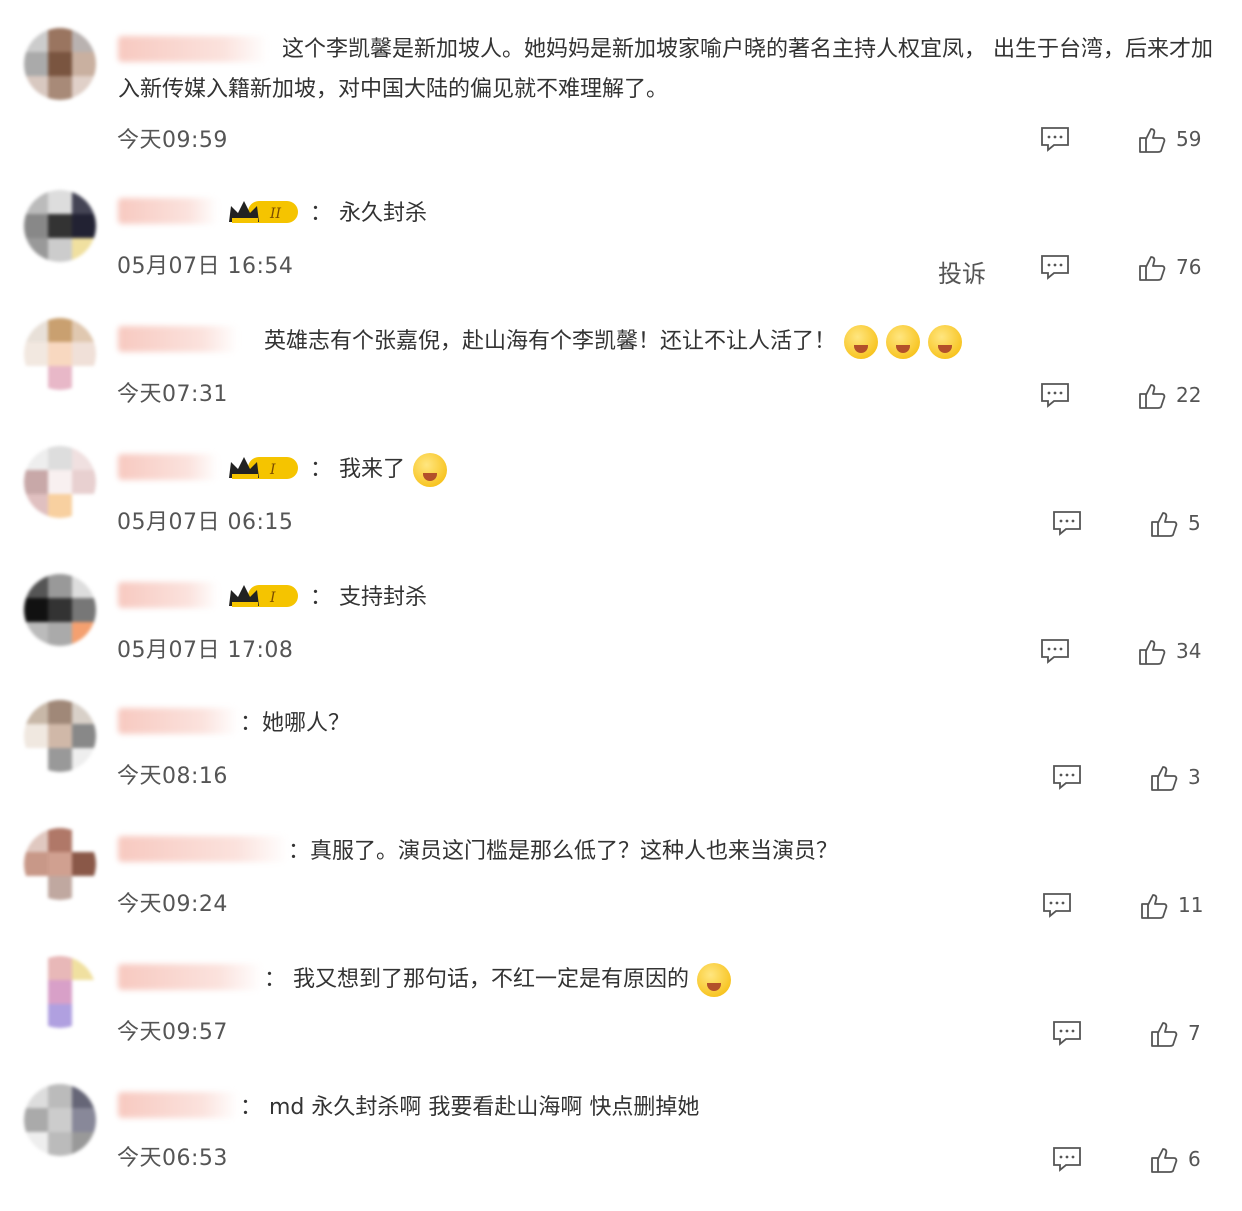 This screenshot has height=1211, width=1242. I want to click on comment-text-content: ： 我来了, so click(357, 469).